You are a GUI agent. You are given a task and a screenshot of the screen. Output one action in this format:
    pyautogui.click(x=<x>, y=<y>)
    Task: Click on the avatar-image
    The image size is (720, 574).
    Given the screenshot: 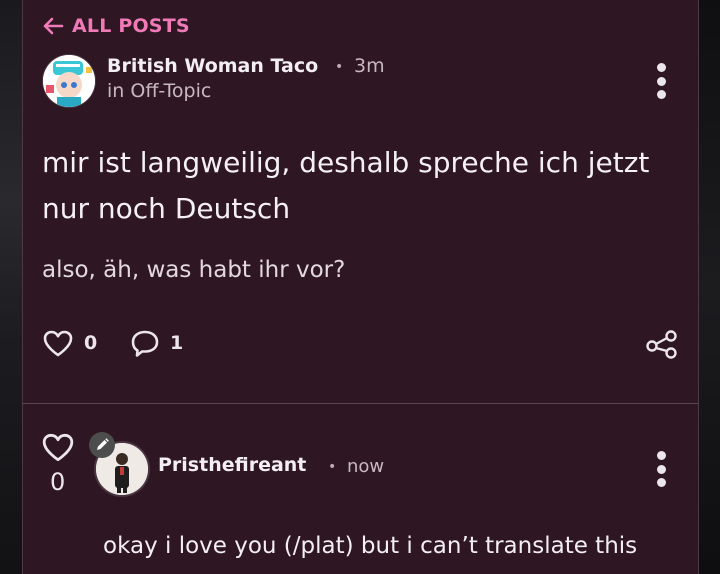 What is the action you would take?
    pyautogui.click(x=69, y=81)
    